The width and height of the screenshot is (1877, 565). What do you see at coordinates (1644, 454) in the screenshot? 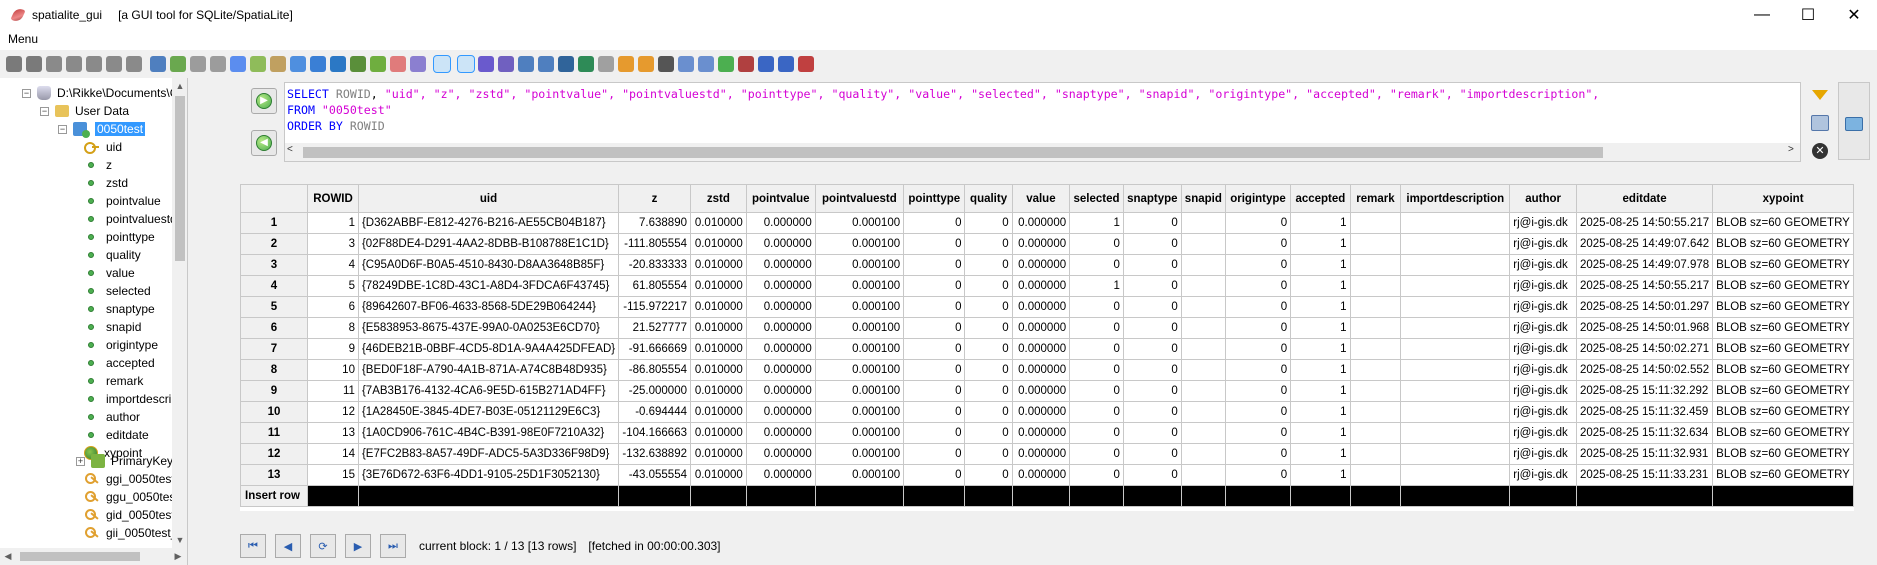
I see `table-cell: 2025-08-25 15:11:32.931` at bounding box center [1644, 454].